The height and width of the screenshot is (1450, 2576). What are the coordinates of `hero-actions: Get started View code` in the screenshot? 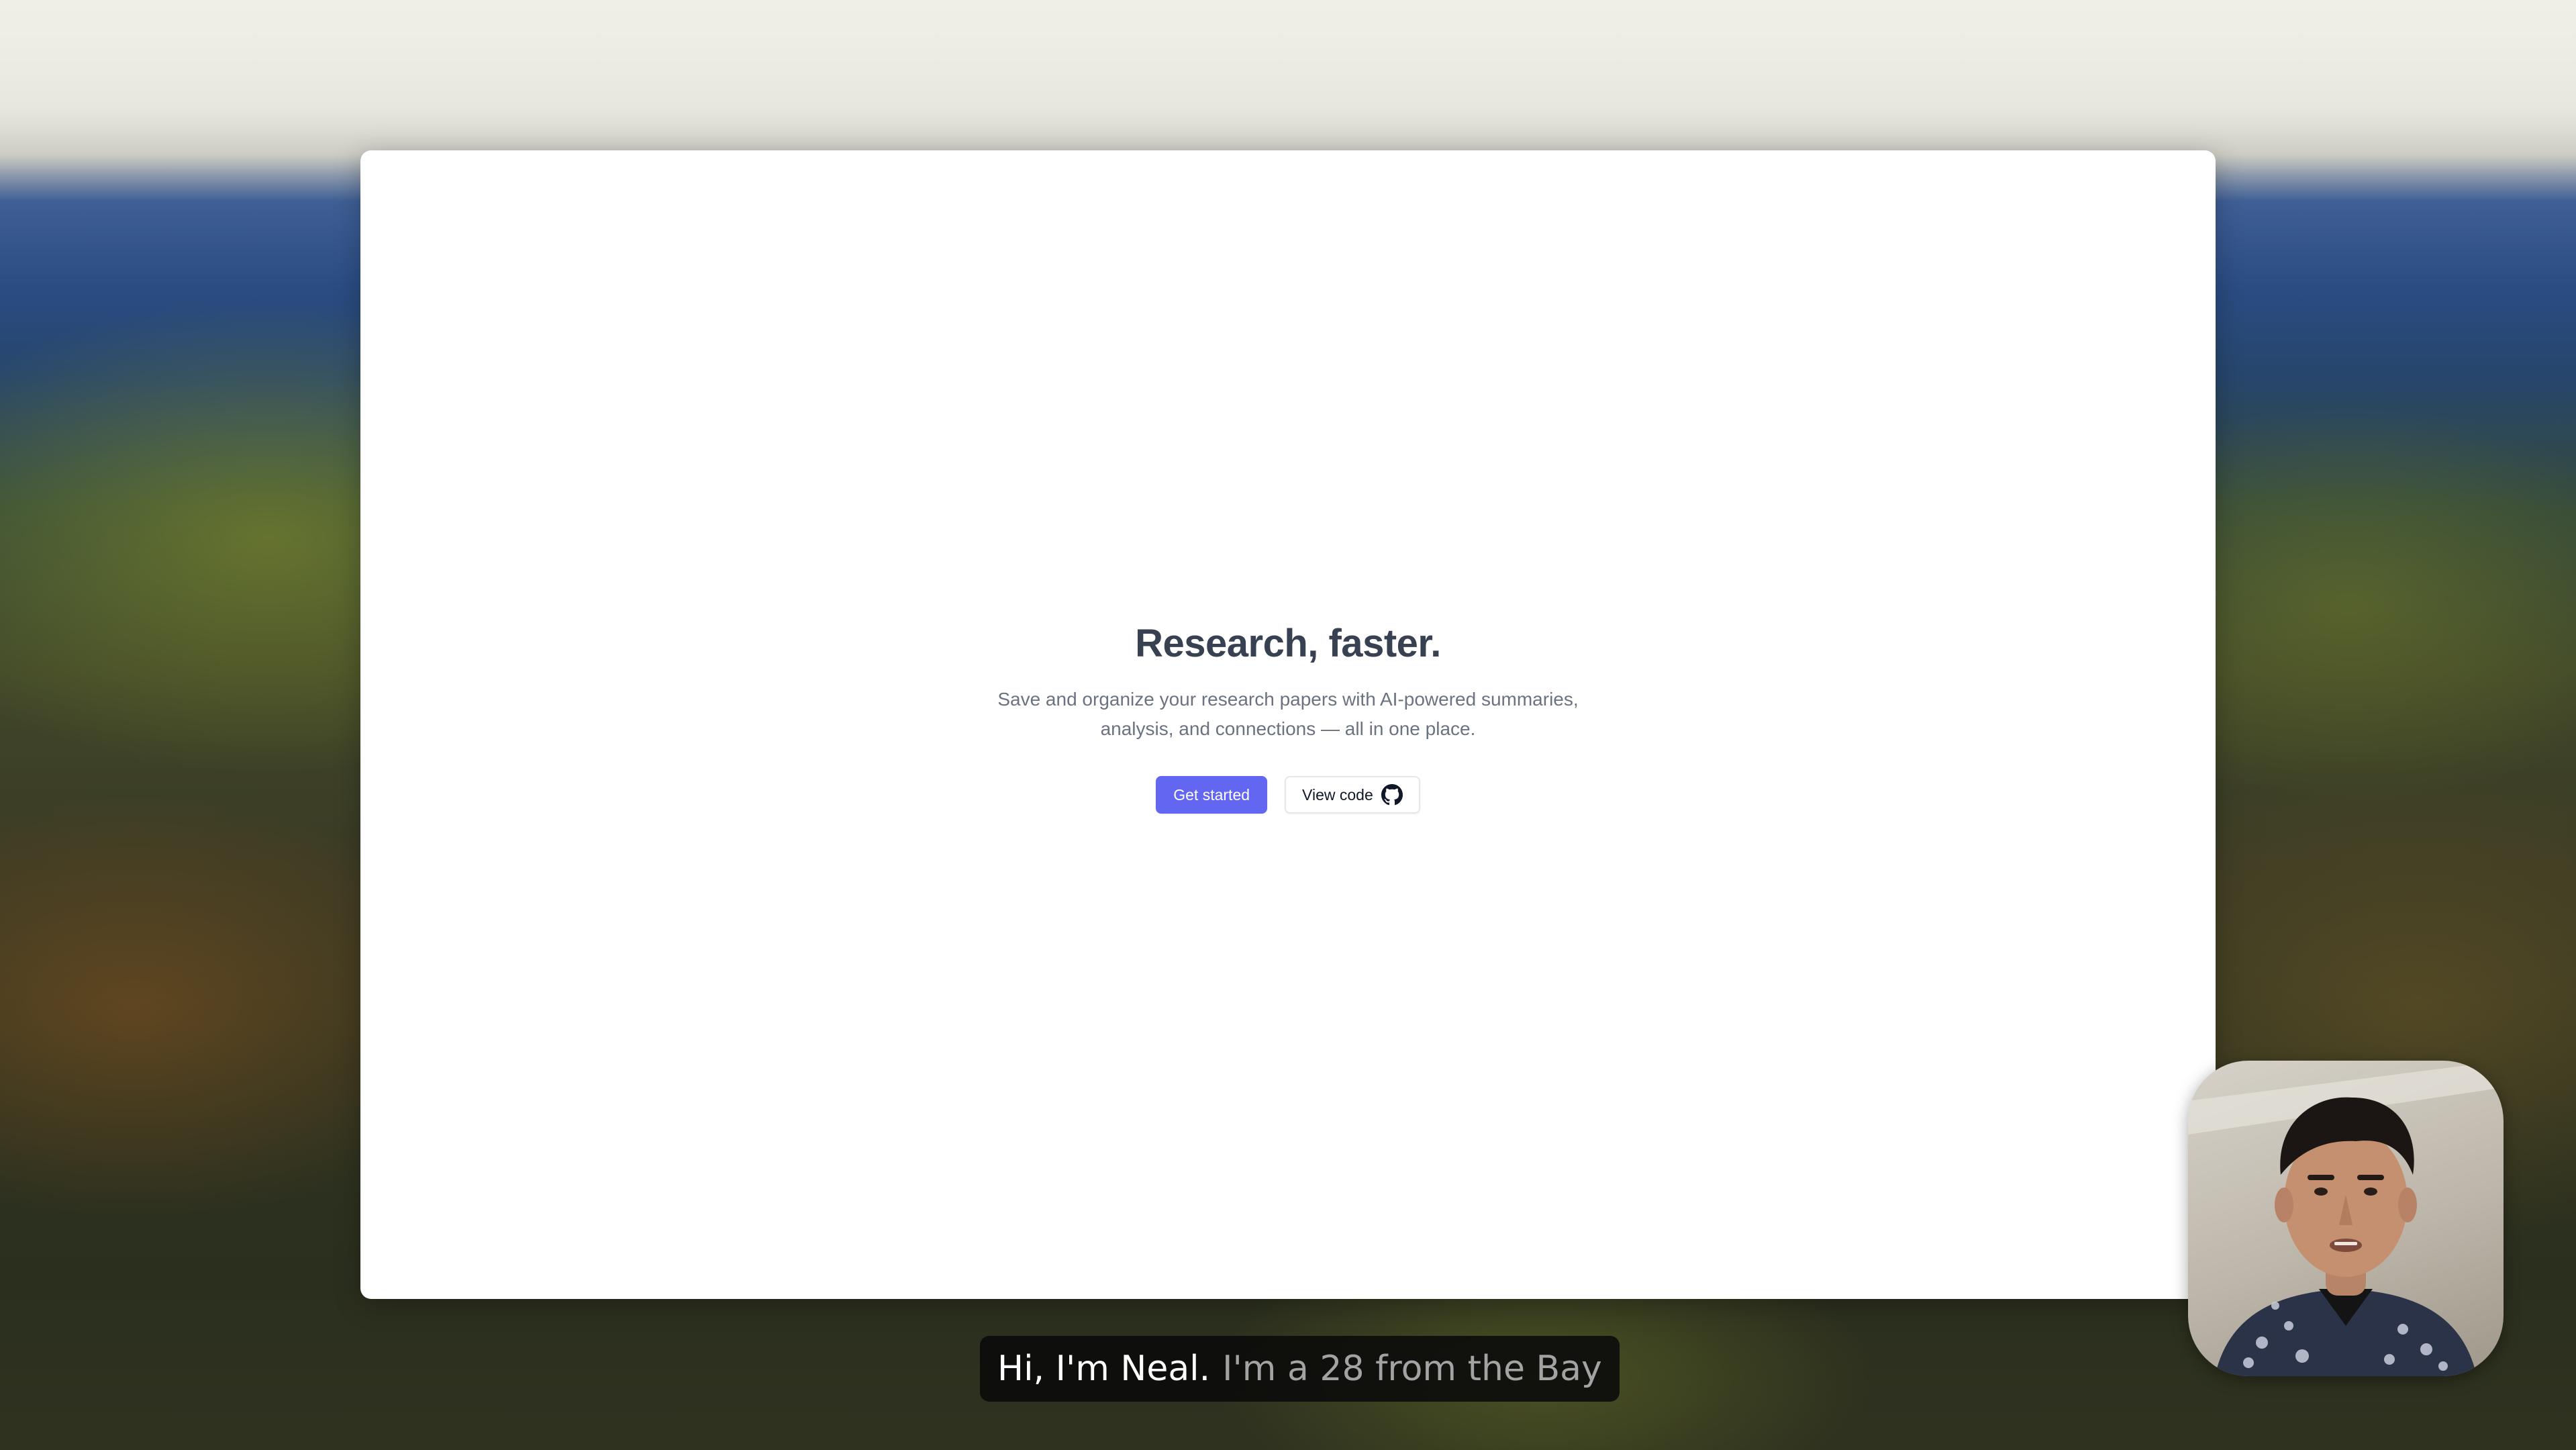 It's located at (1288, 795).